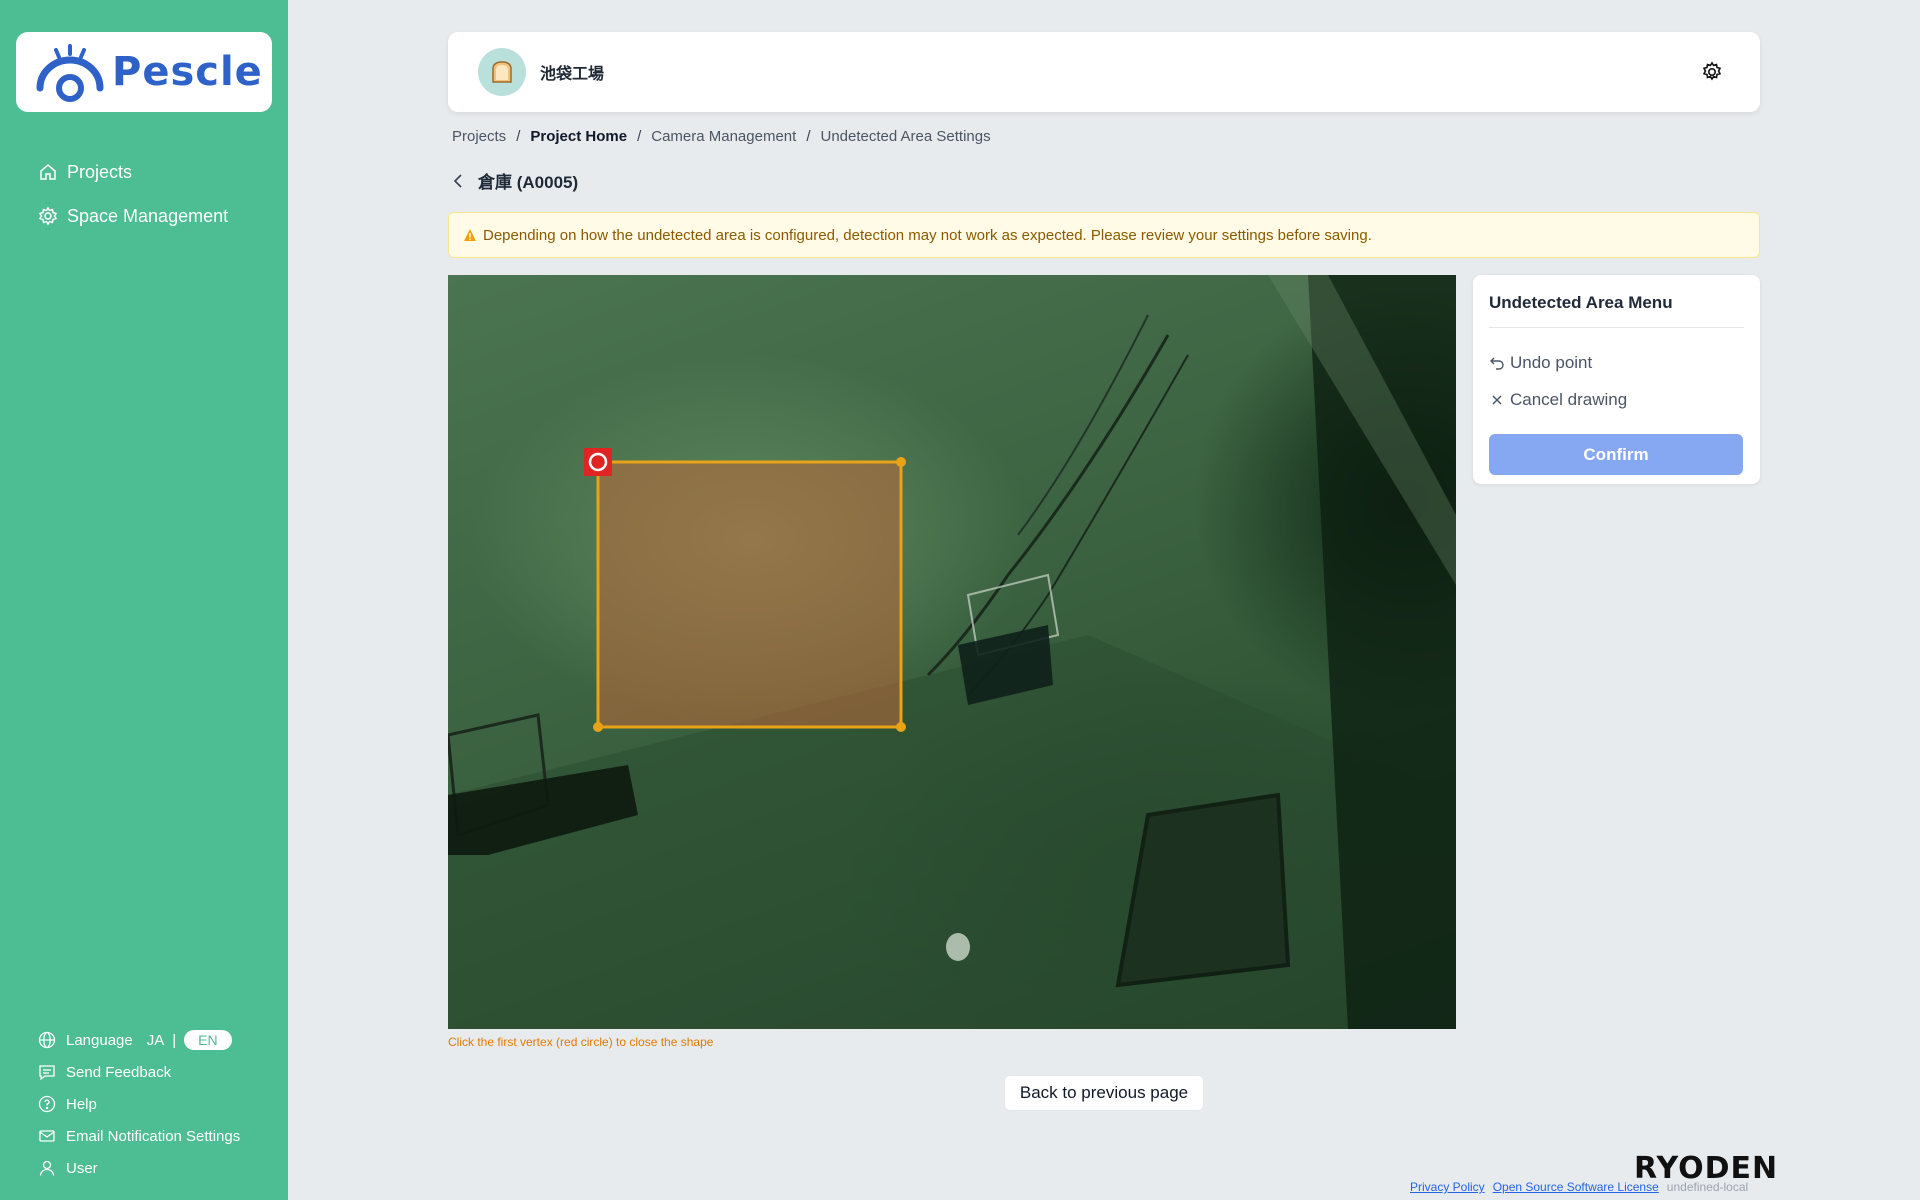 This screenshot has width=1920, height=1200. I want to click on breadcrumb-camera-management: Camera Management, so click(723, 136).